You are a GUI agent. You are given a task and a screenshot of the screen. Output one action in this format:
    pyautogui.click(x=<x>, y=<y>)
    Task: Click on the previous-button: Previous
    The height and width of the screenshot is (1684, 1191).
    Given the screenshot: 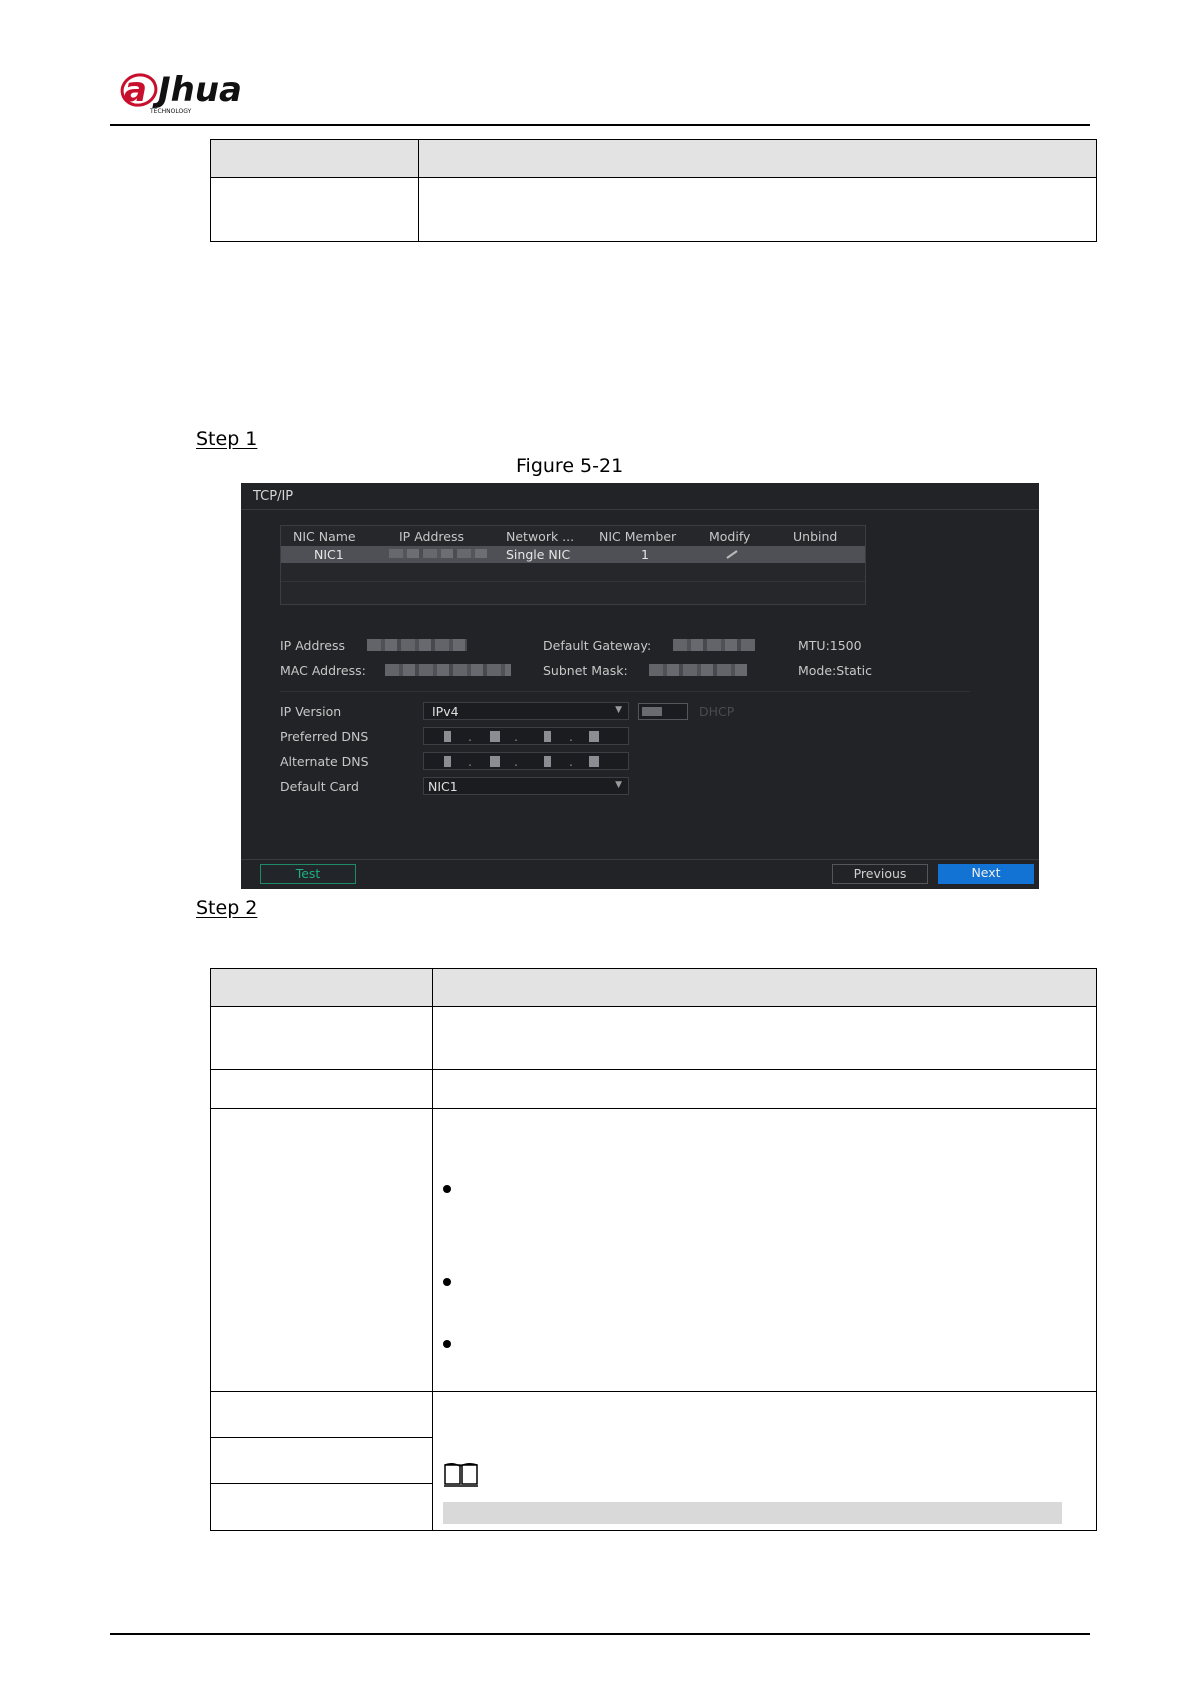 What is the action you would take?
    pyautogui.click(x=880, y=874)
    